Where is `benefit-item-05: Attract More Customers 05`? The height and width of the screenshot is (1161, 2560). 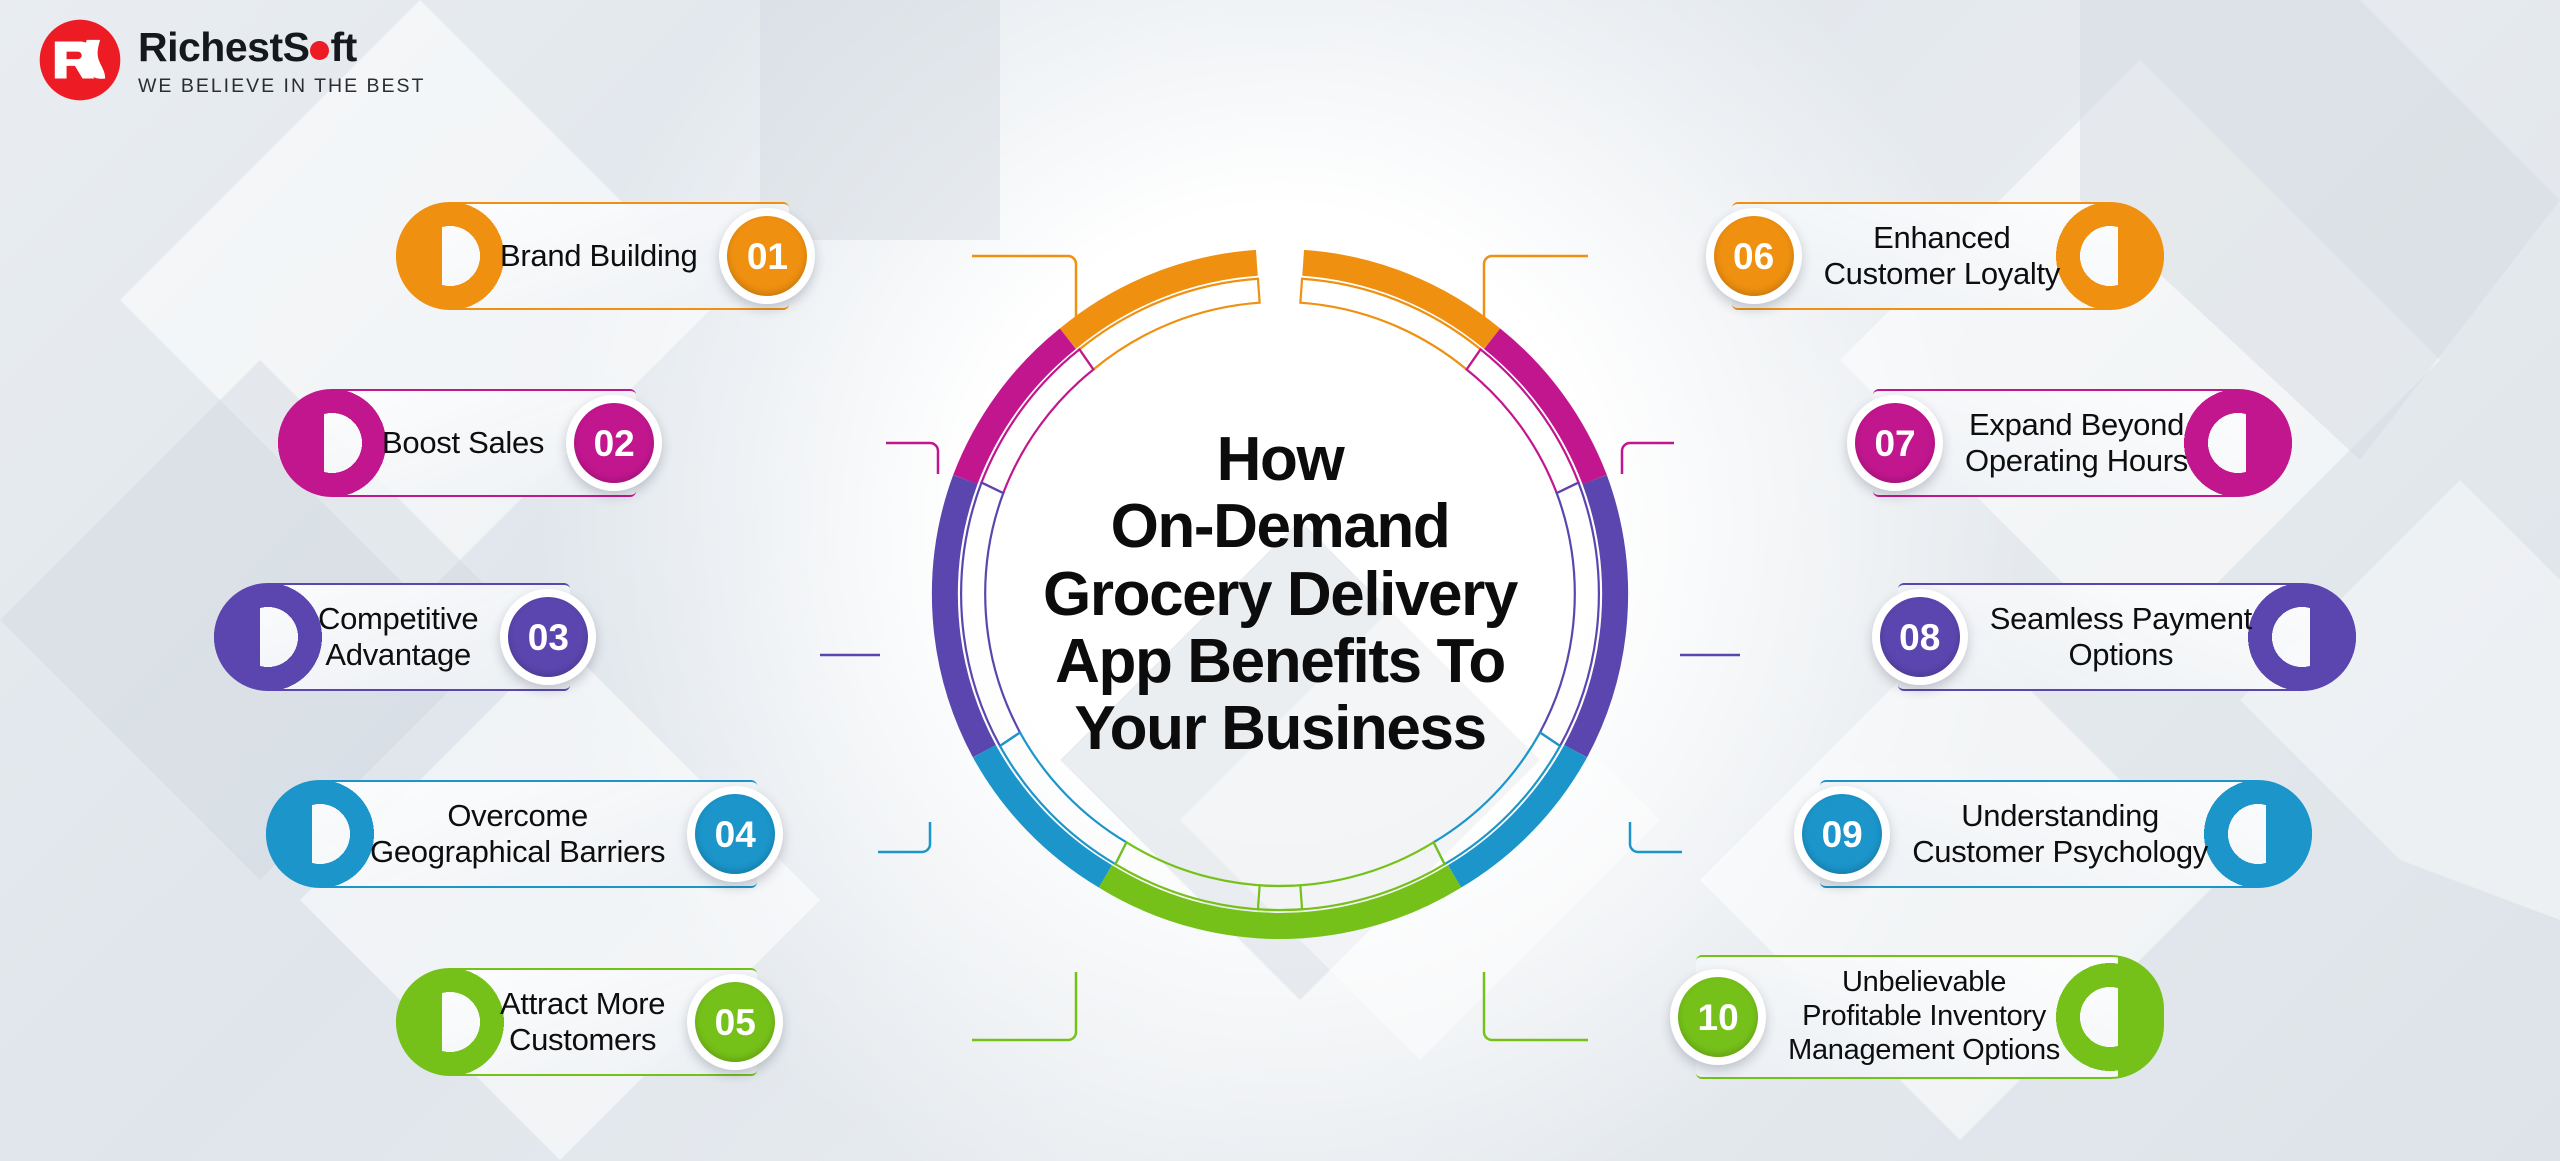 benefit-item-05: Attract More Customers 05 is located at coordinates (590, 1022).